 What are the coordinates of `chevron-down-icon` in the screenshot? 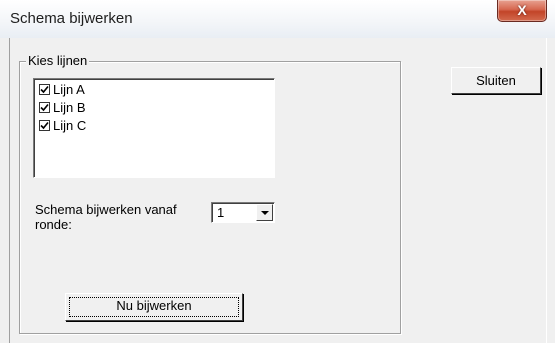 It's located at (265, 213).